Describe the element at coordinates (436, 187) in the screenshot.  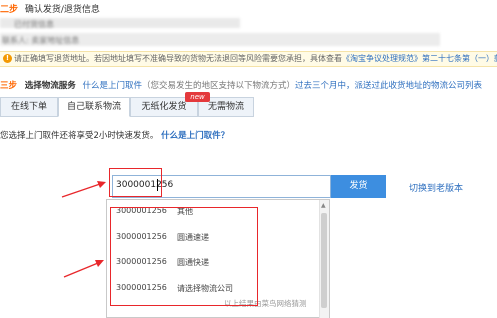
I see `switch-old-version-link: 切换到老版本` at that location.